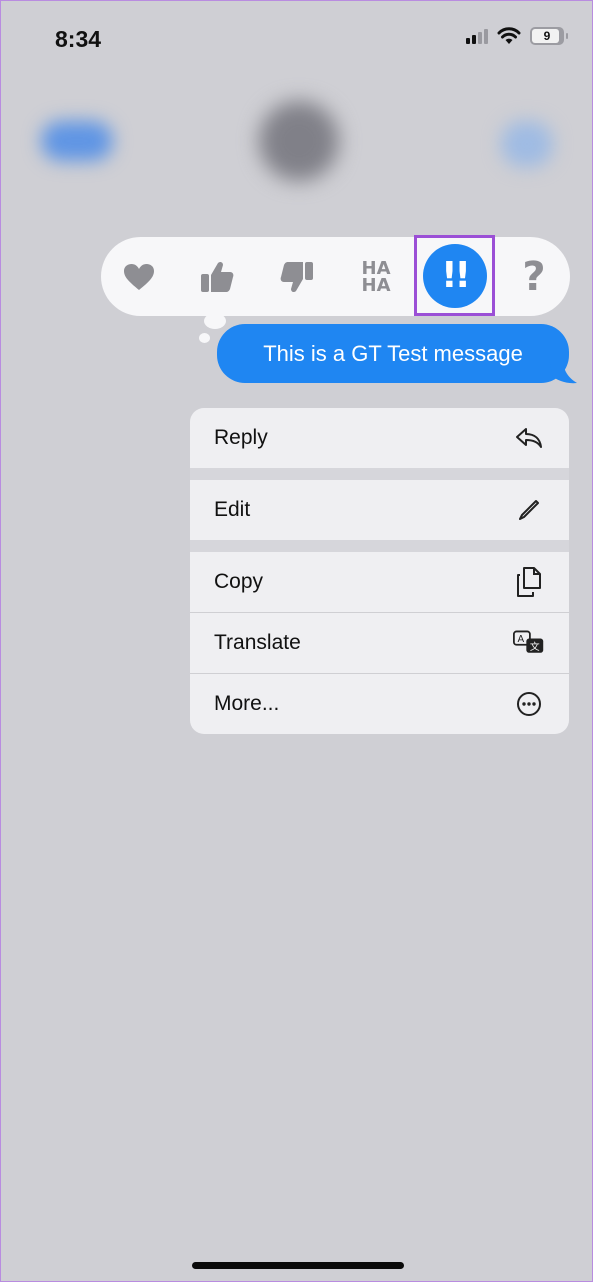 The width and height of the screenshot is (593, 1282). What do you see at coordinates (241, 437) in the screenshot?
I see `menu-item-label: Reply` at bounding box center [241, 437].